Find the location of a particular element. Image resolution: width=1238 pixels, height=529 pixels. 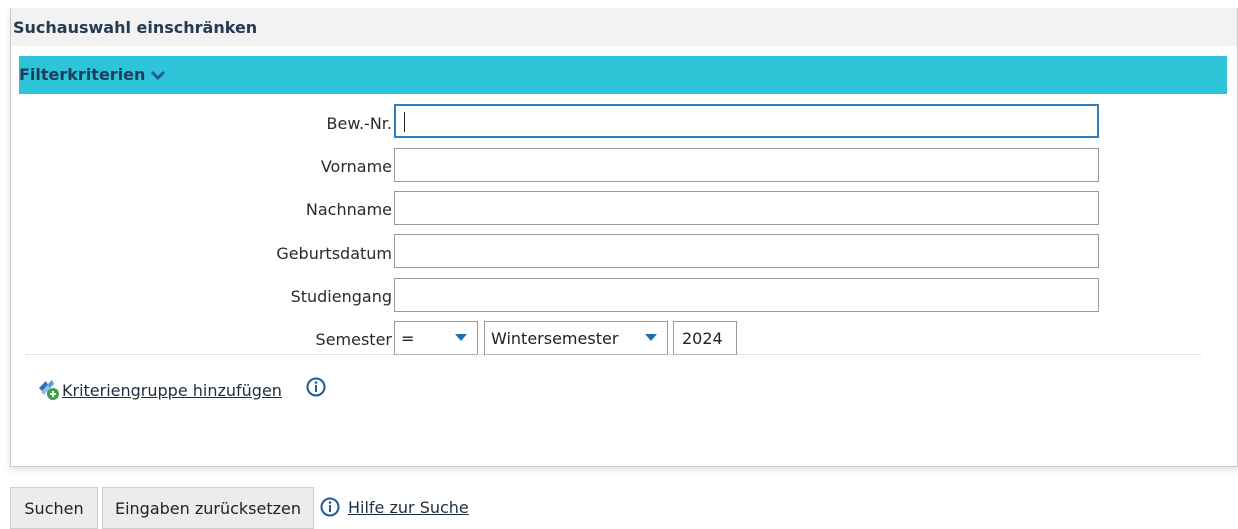

reset-button: Eingaben zurücksetzen is located at coordinates (208, 508).